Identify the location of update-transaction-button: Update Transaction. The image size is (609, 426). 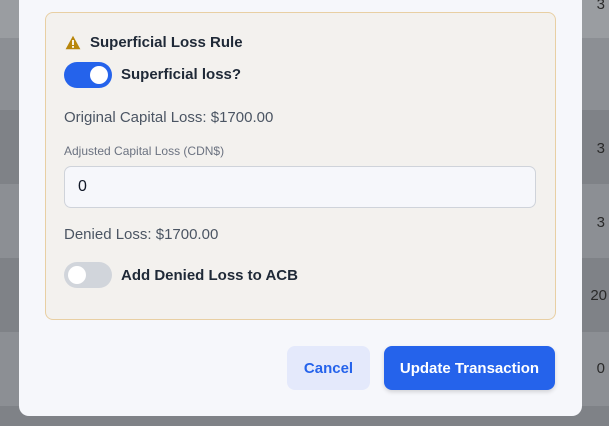
(469, 368).